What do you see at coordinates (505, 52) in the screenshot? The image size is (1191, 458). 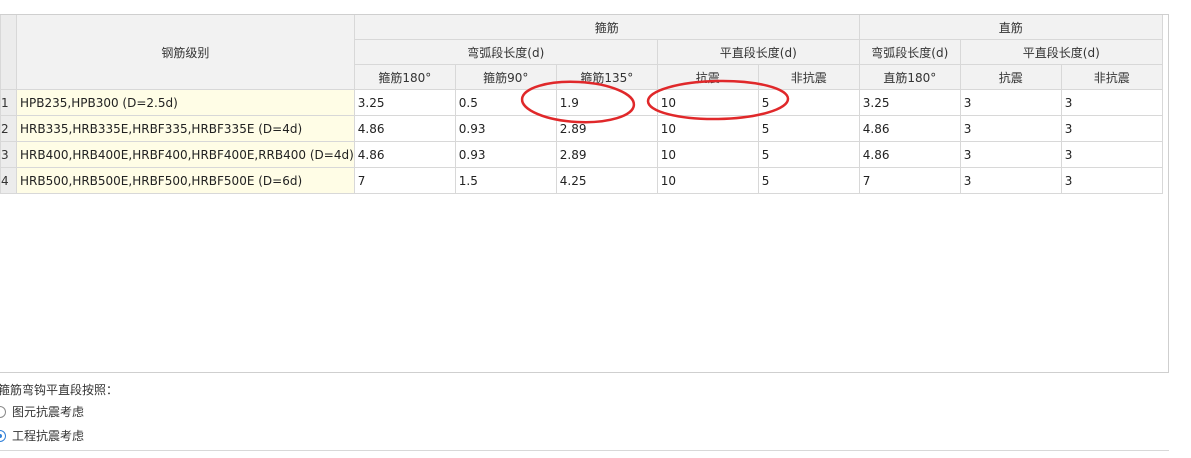 I see `header-hook-arc-length: 弯弧段长度(d)` at bounding box center [505, 52].